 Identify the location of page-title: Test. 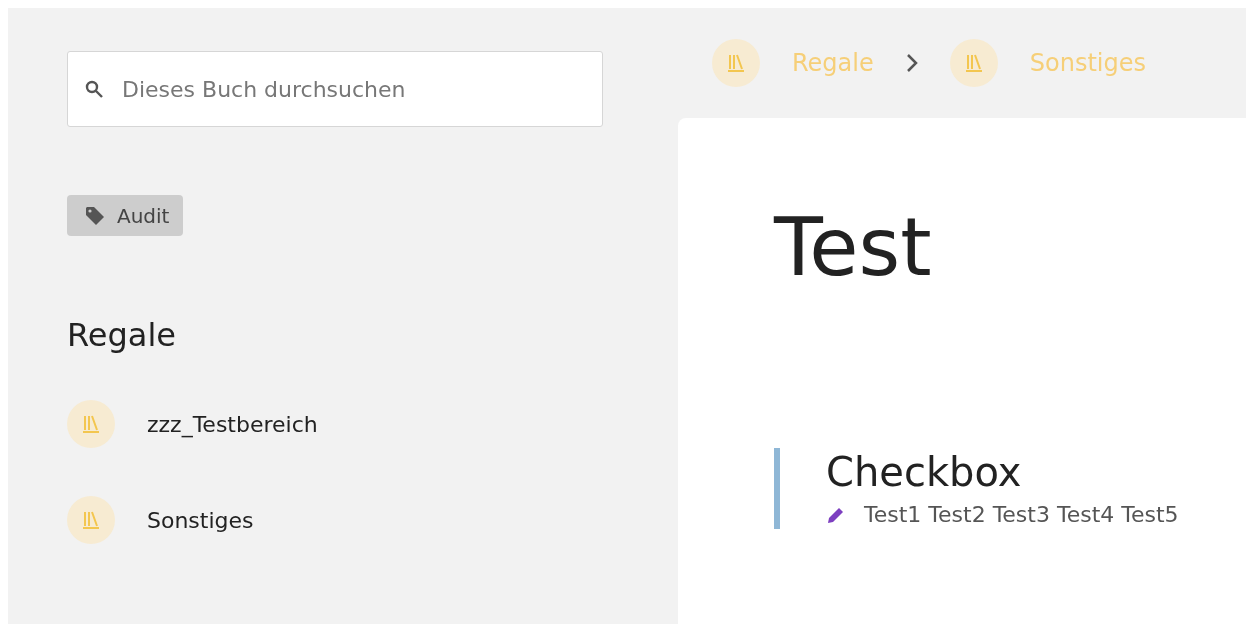
(853, 248).